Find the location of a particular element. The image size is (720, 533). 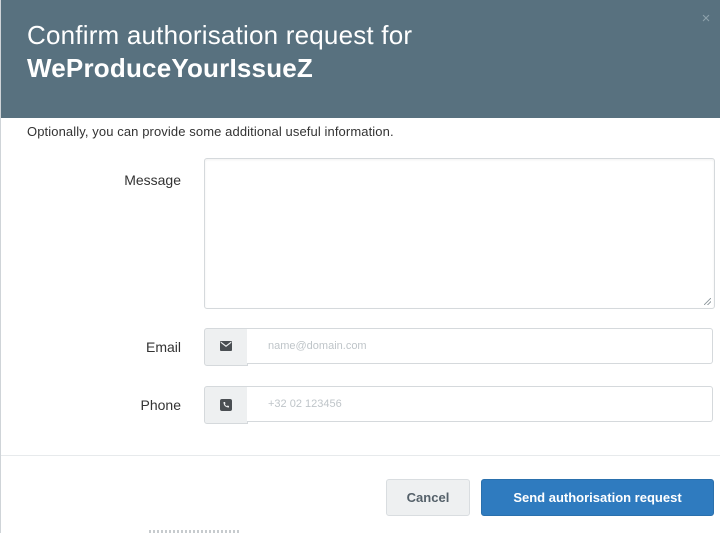

phone-input-group is located at coordinates (459, 405).